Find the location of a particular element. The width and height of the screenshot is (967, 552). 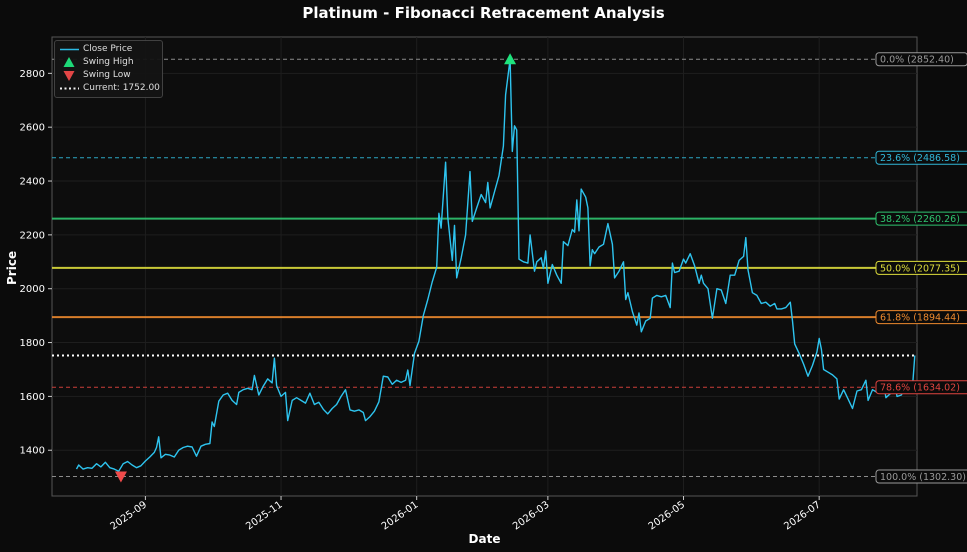

legend-label: Swing High is located at coordinates (108, 62).